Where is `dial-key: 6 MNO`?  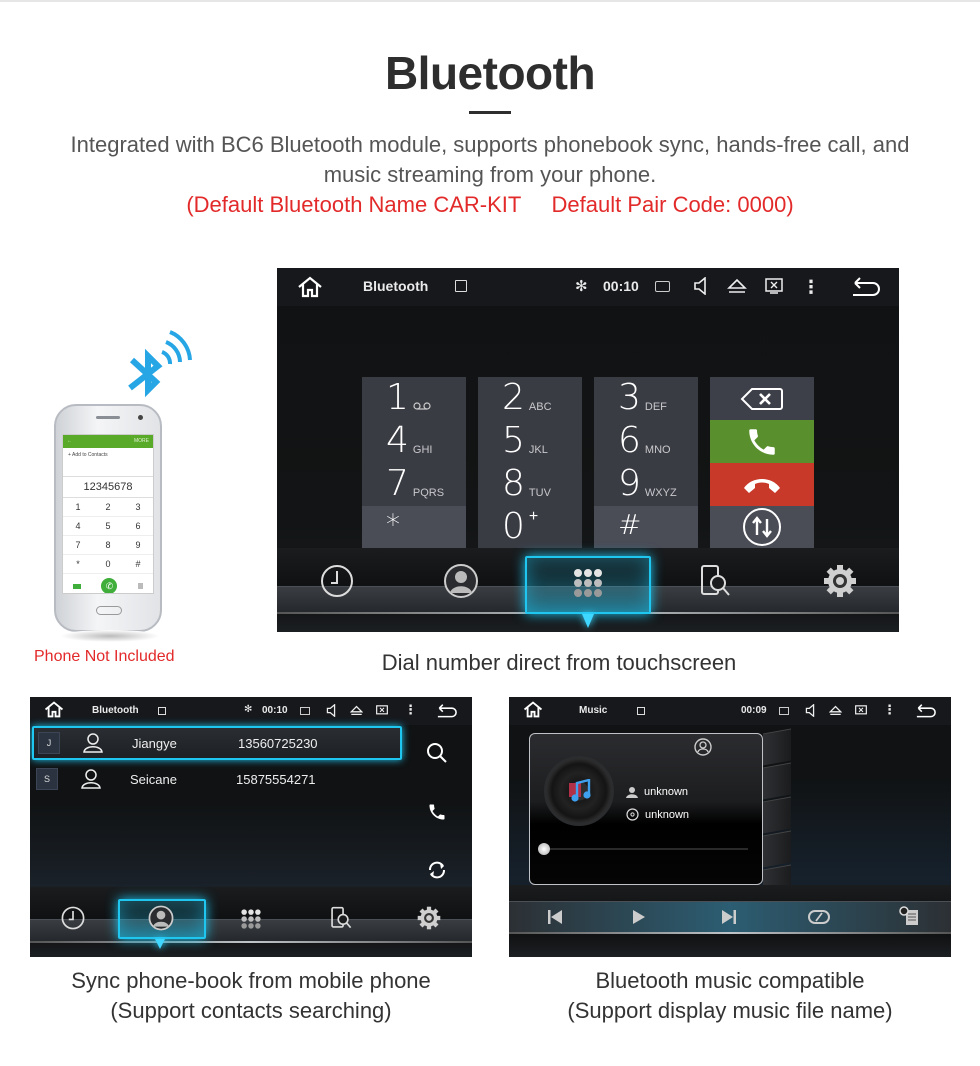 dial-key: 6 MNO is located at coordinates (646, 441).